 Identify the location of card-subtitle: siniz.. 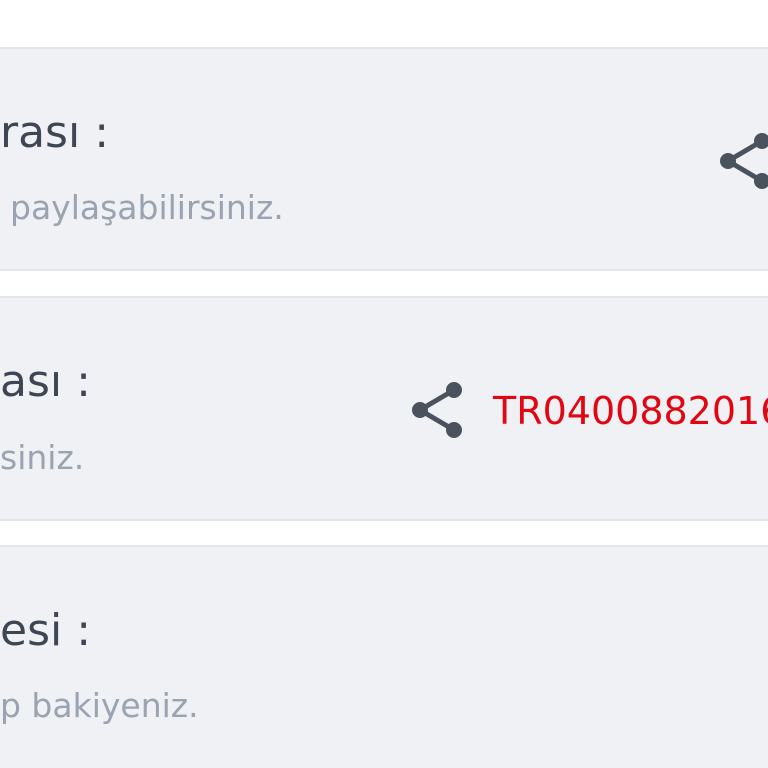
(42, 457).